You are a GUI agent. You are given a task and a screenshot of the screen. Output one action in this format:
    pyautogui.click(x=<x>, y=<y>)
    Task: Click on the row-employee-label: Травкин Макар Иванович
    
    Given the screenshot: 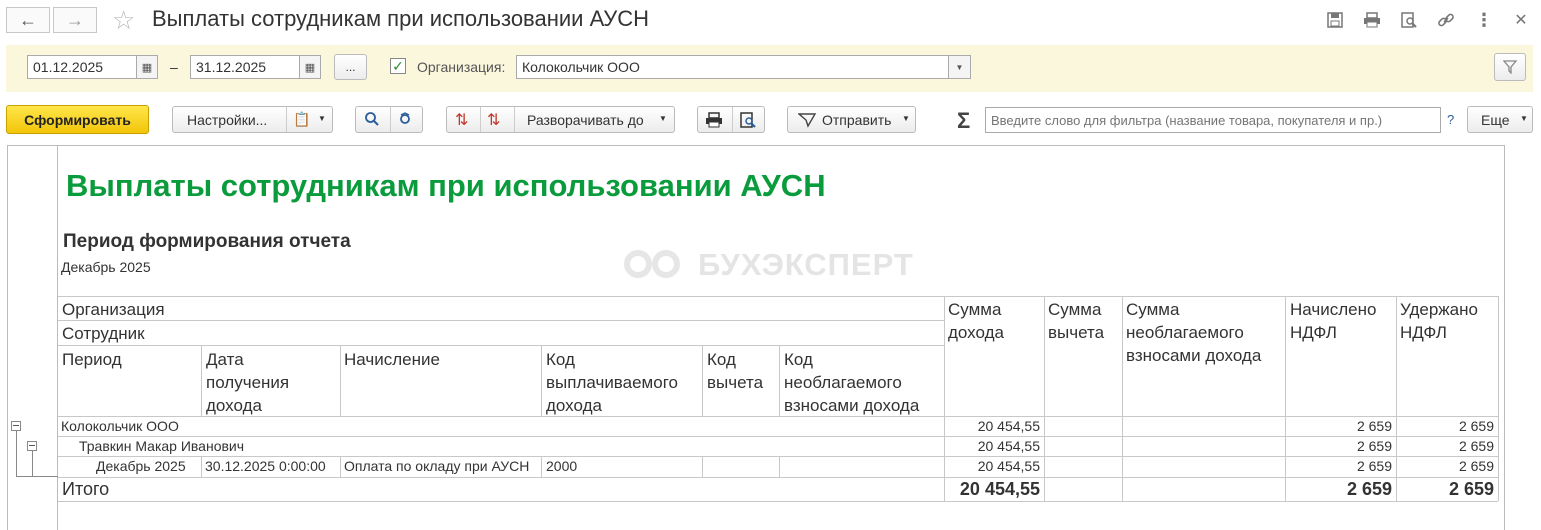 What is the action you would take?
    pyautogui.click(x=162, y=446)
    